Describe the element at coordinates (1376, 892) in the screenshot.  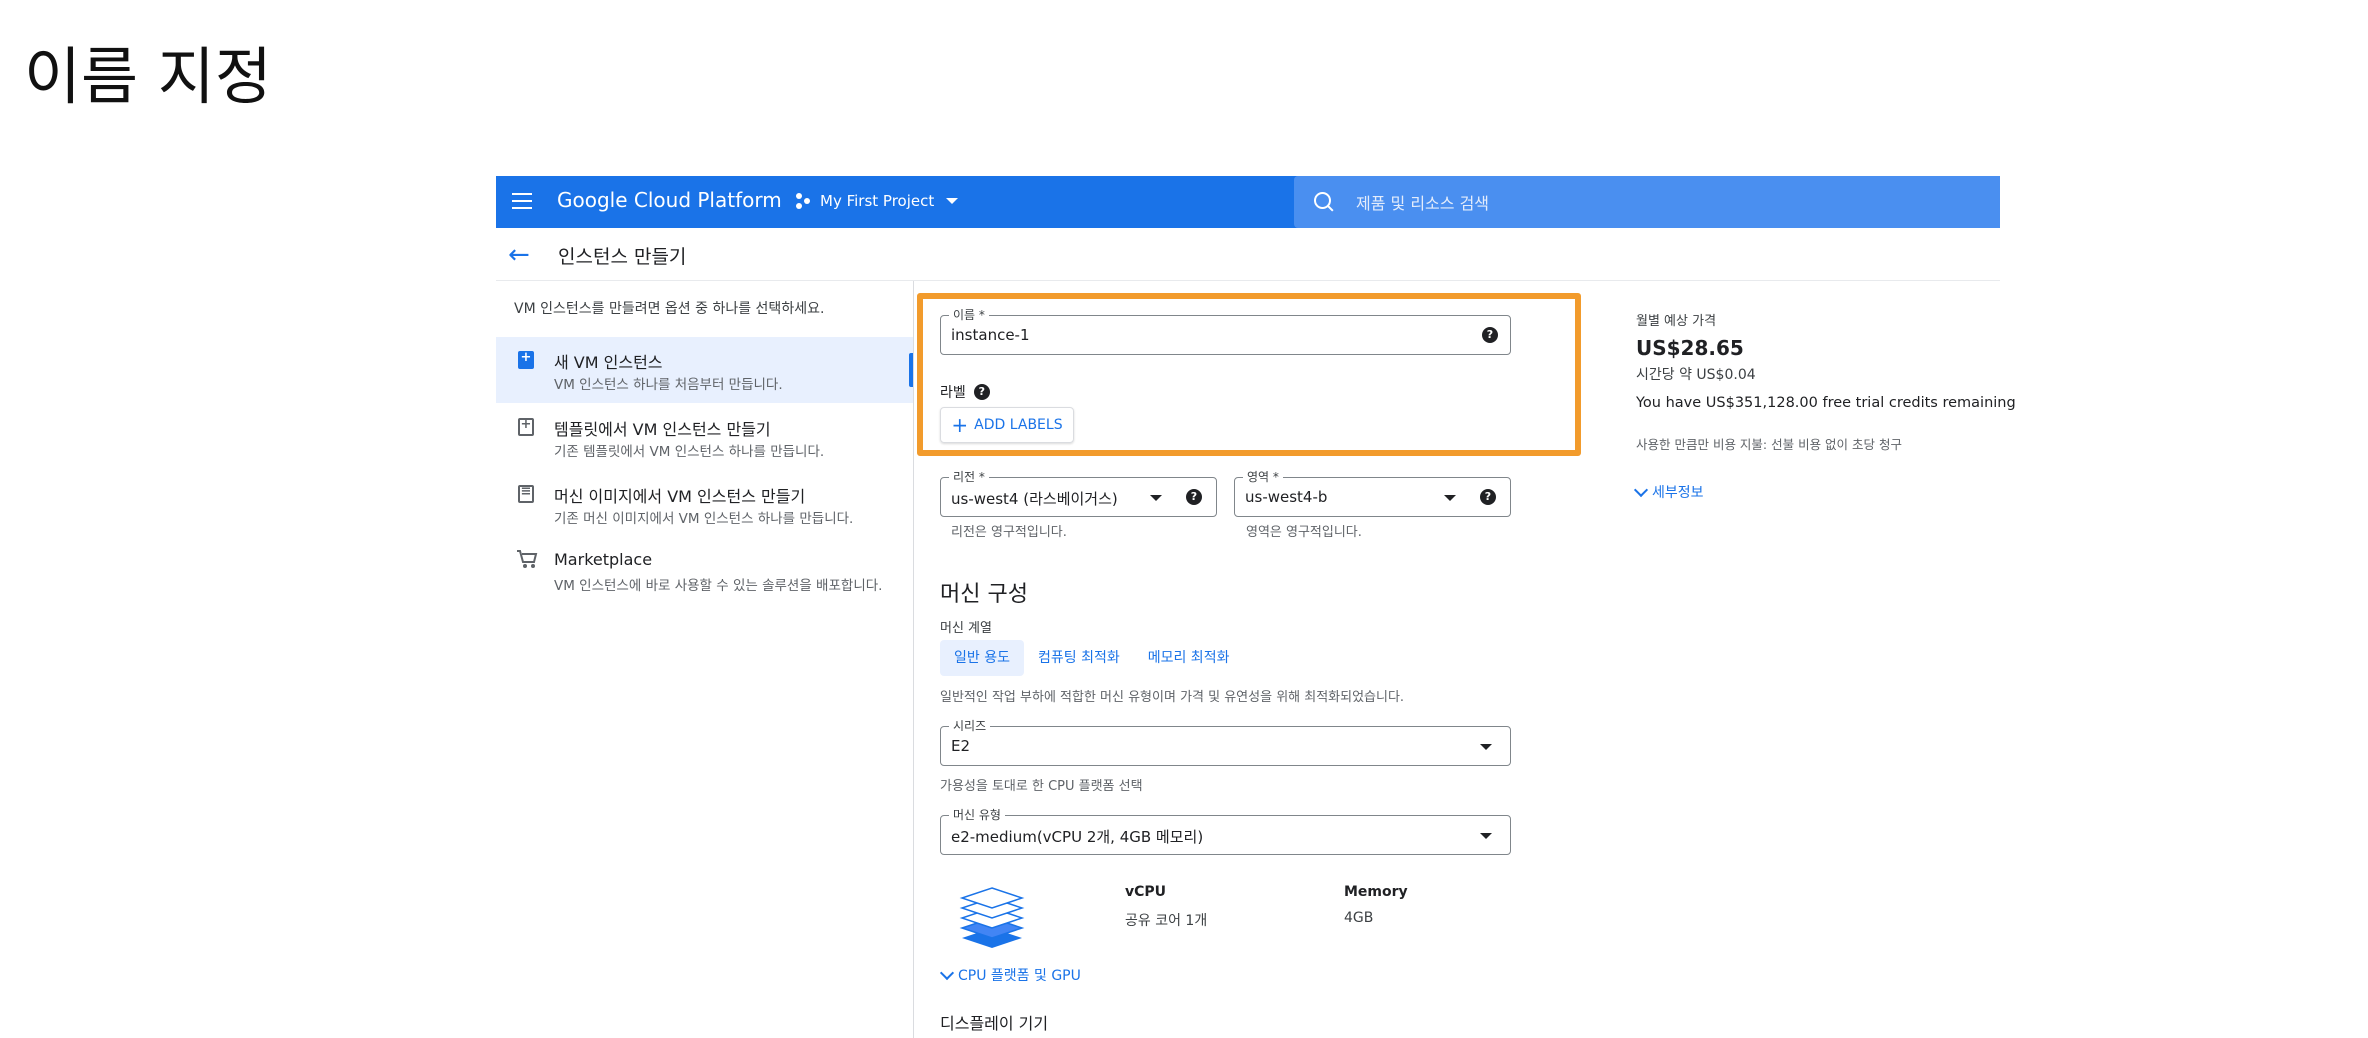
I see `memory-header: Memory` at that location.